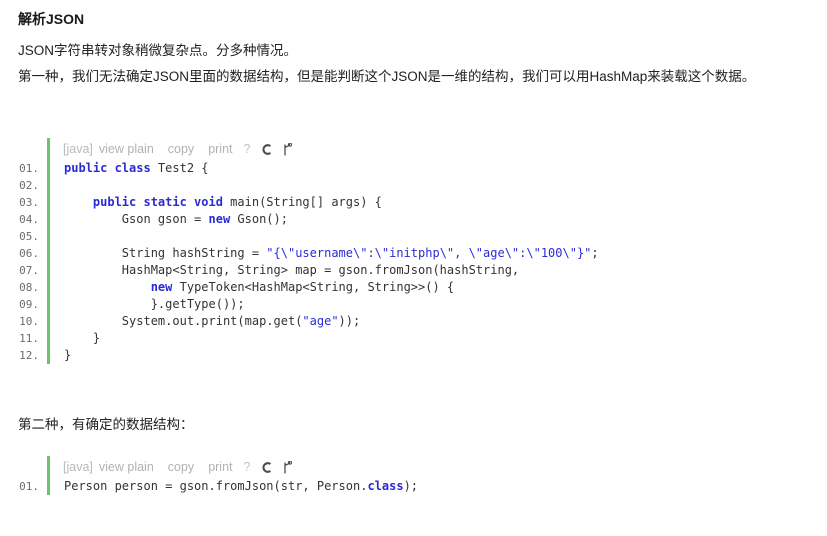 The height and width of the screenshot is (536, 827). I want to click on code-line: 09. }.getType());, so click(413, 304).